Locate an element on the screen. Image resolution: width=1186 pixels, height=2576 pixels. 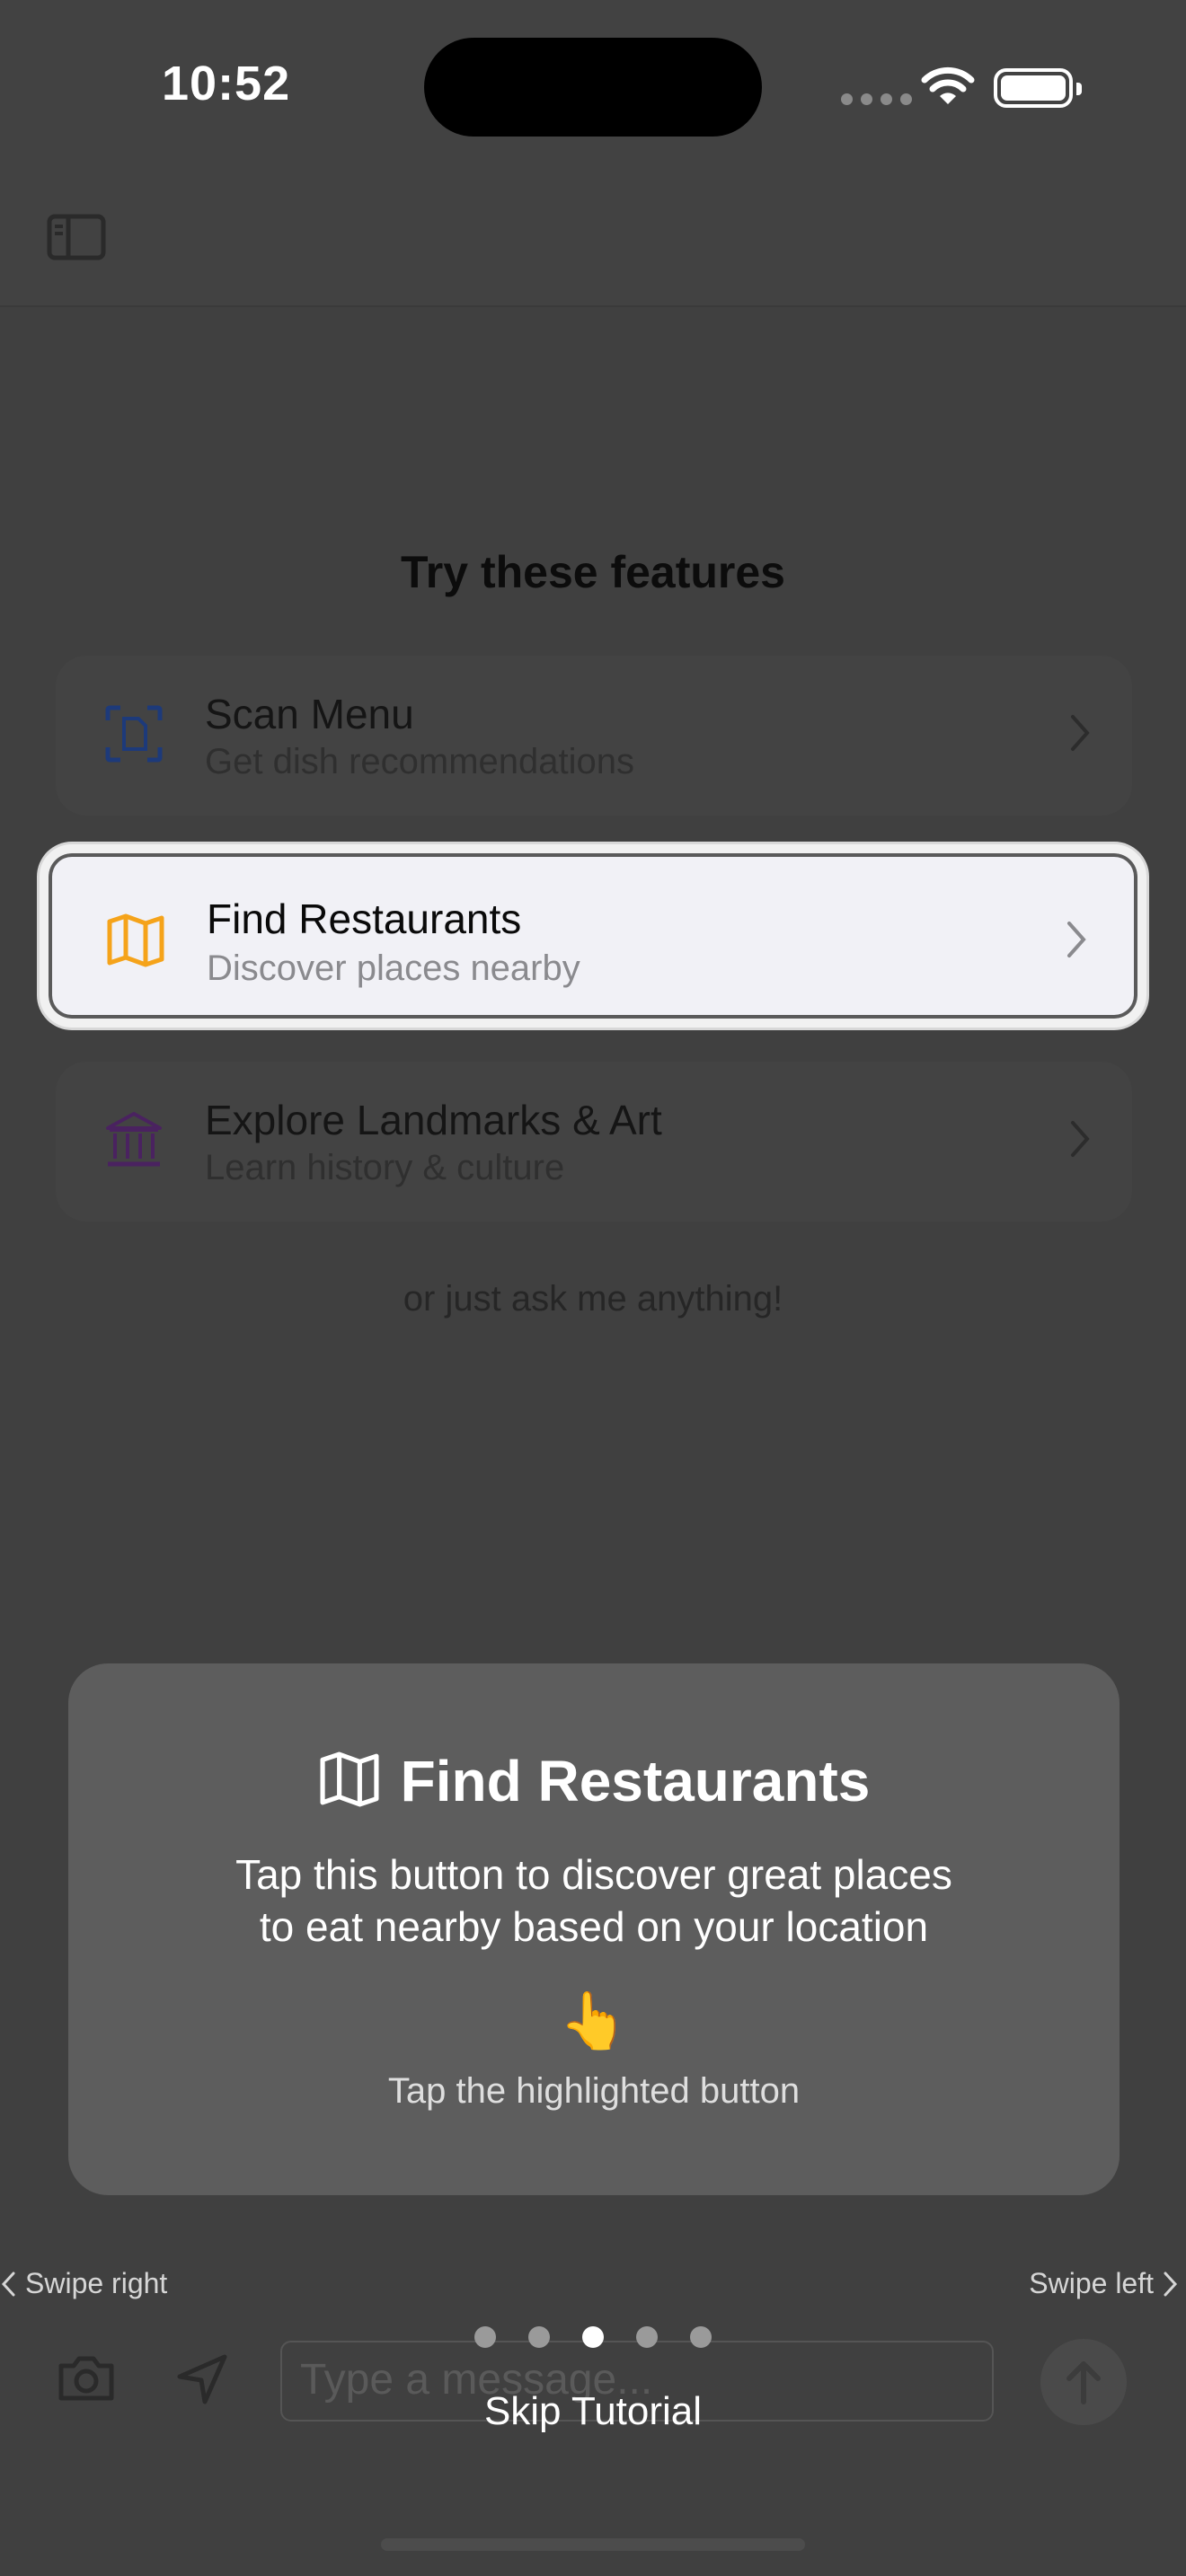
home-indicator is located at coordinates (593, 2544).